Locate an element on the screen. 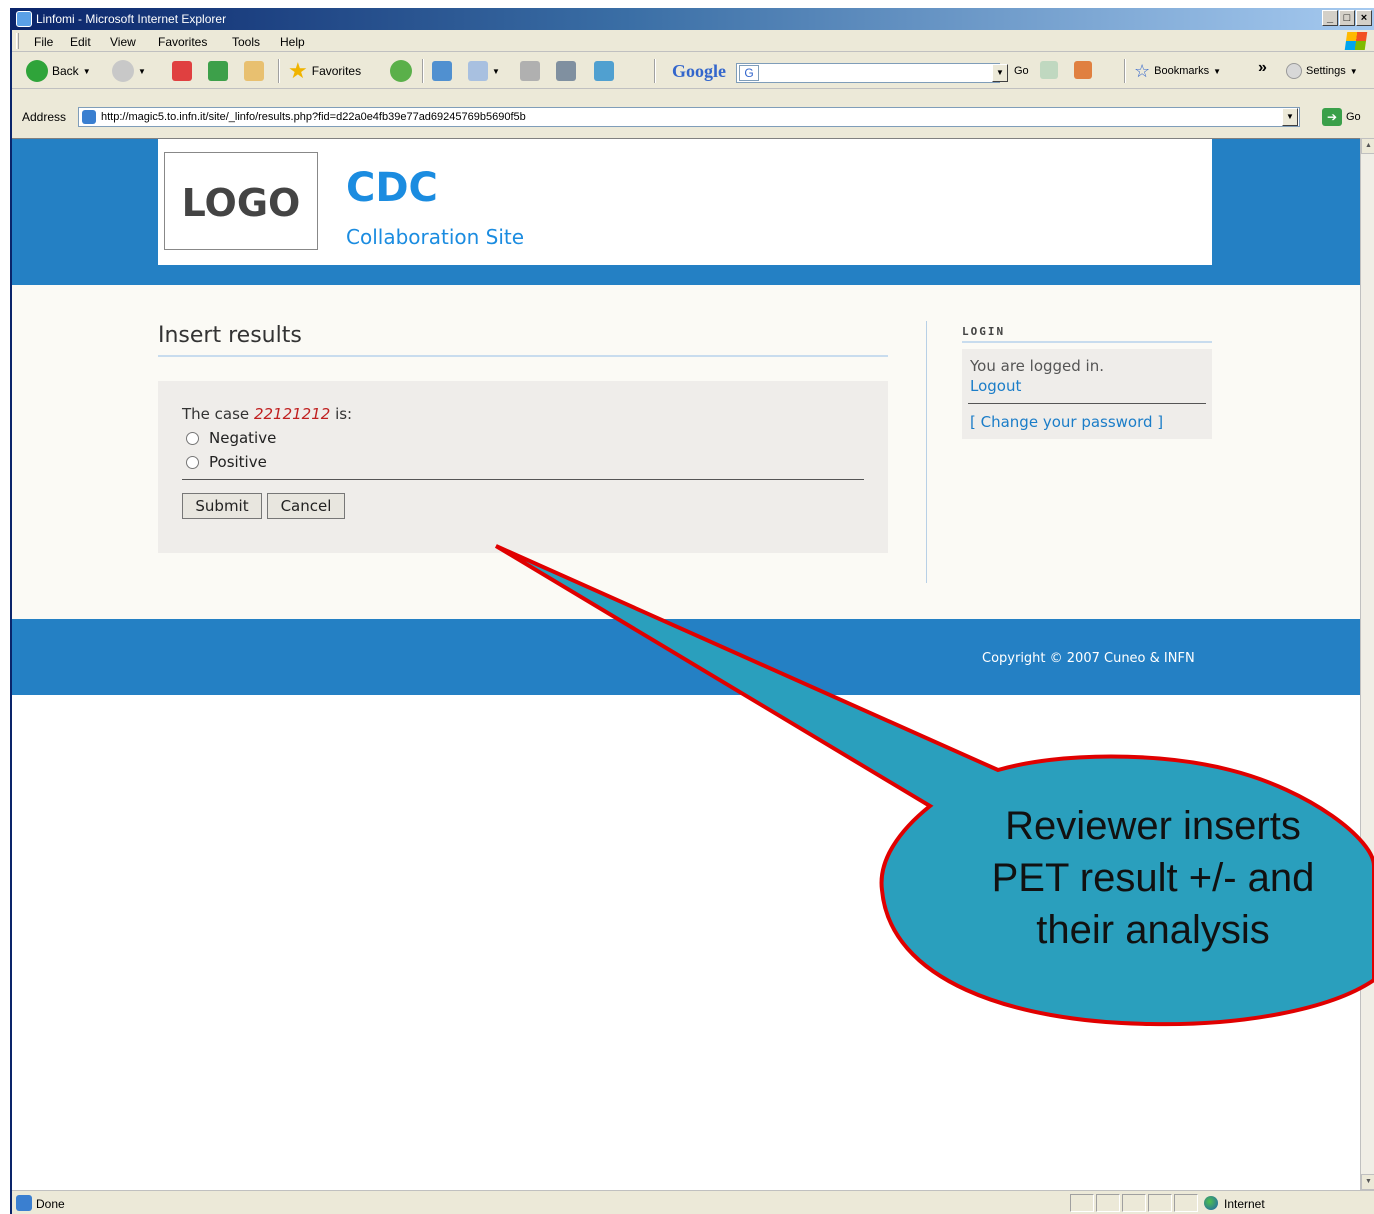 This screenshot has width=1374, height=1214. popup-blocker-icon is located at coordinates (1083, 70).